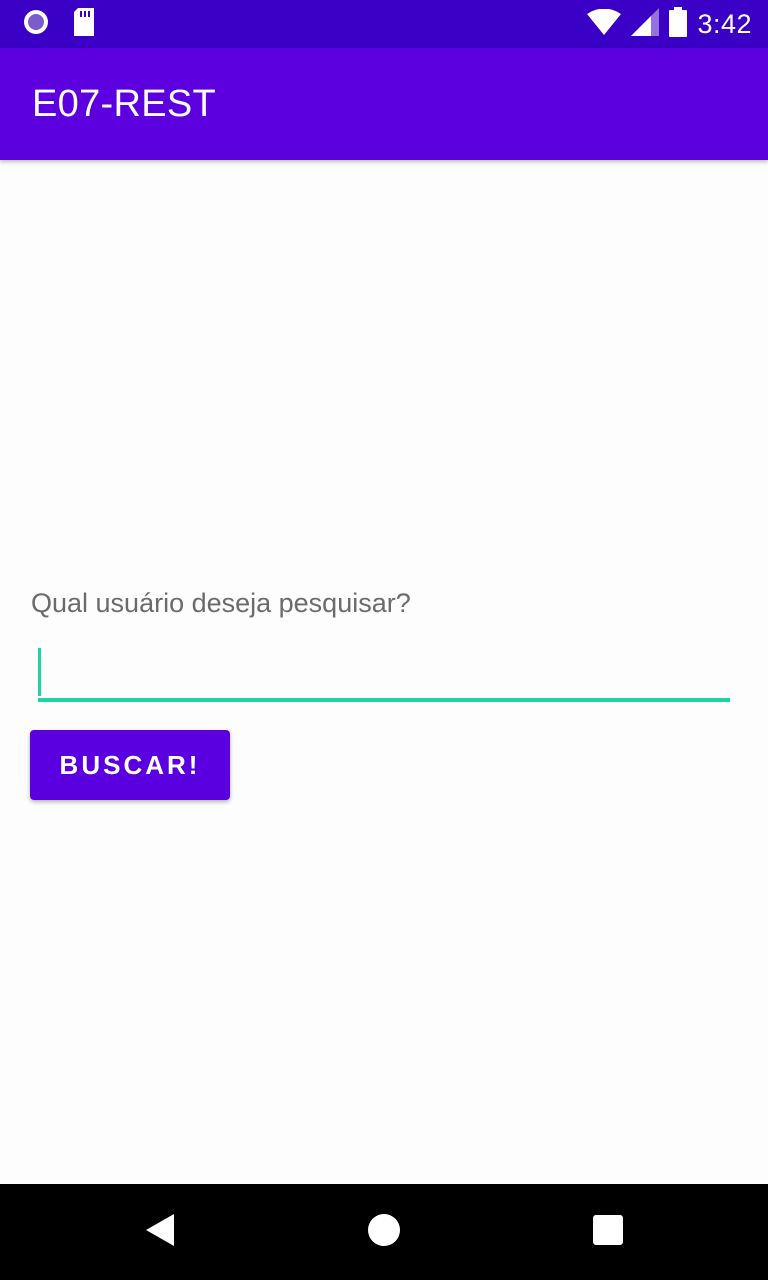 This screenshot has width=768, height=1280. Describe the element at coordinates (130, 765) in the screenshot. I see `search-button: BUSCAR!` at that location.